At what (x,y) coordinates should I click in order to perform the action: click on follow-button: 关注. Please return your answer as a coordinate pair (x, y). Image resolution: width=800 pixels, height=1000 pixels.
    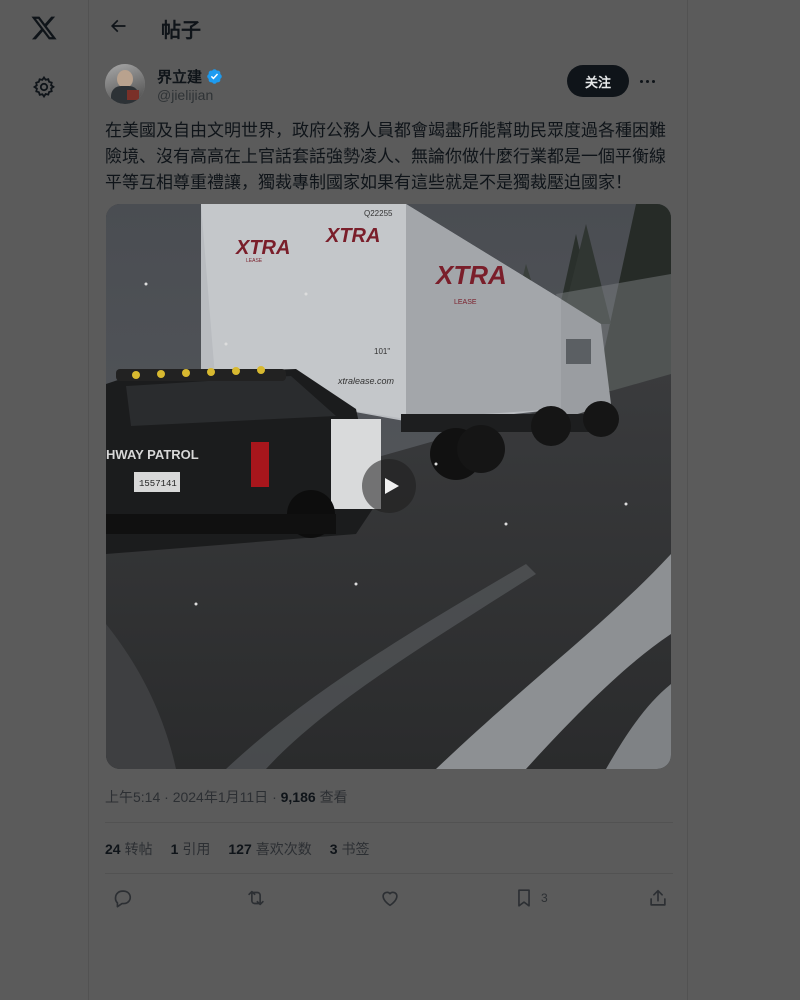
    Looking at the image, I should click on (598, 81).